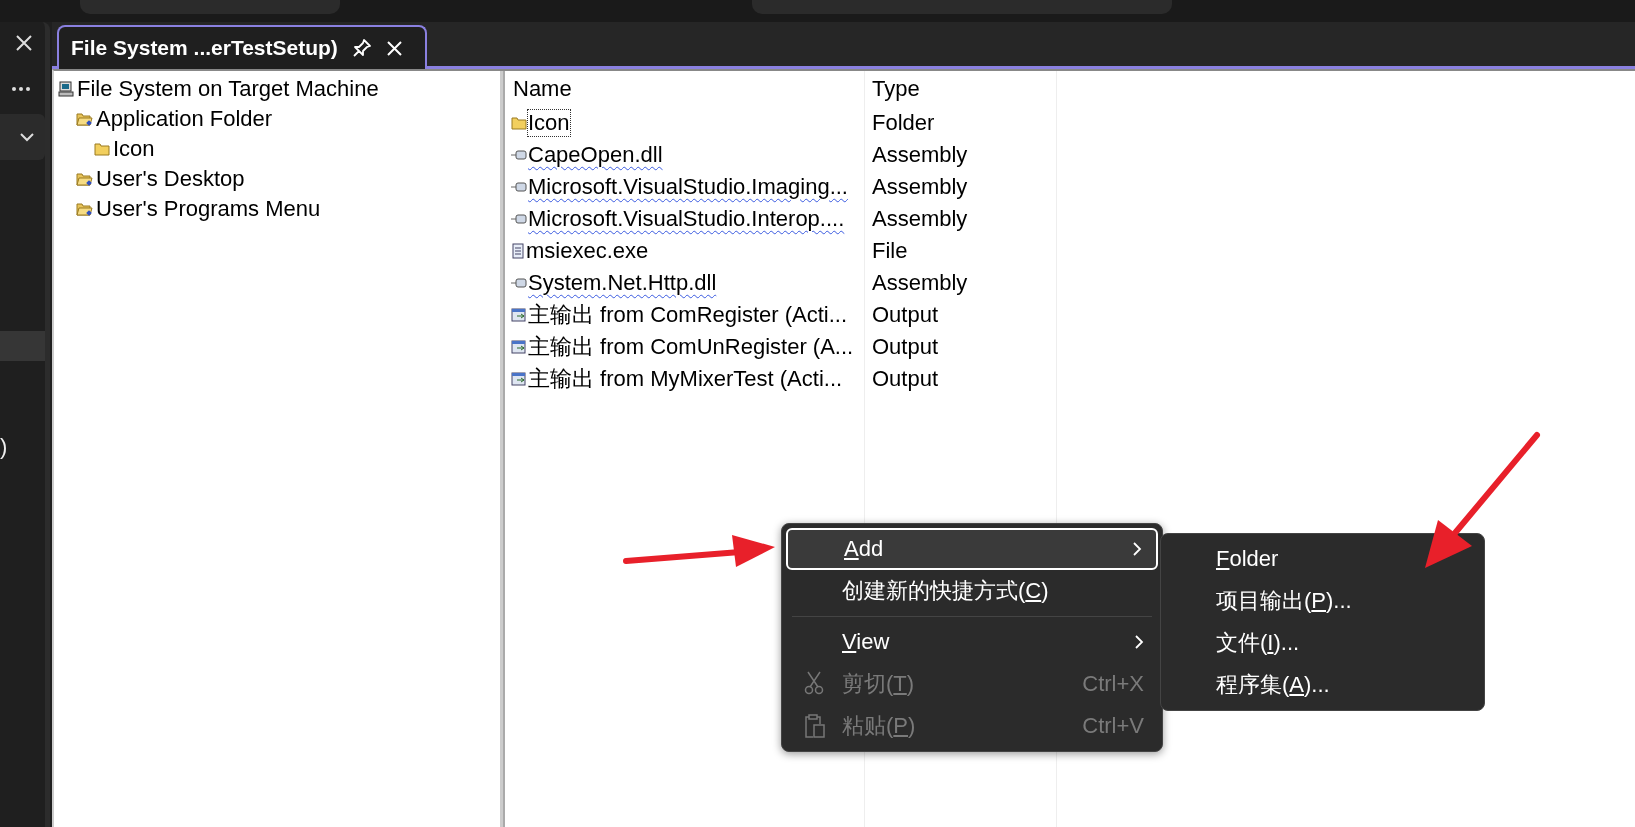 The width and height of the screenshot is (1635, 827). Describe the element at coordinates (518, 251) in the screenshot. I see `file-icon` at that location.